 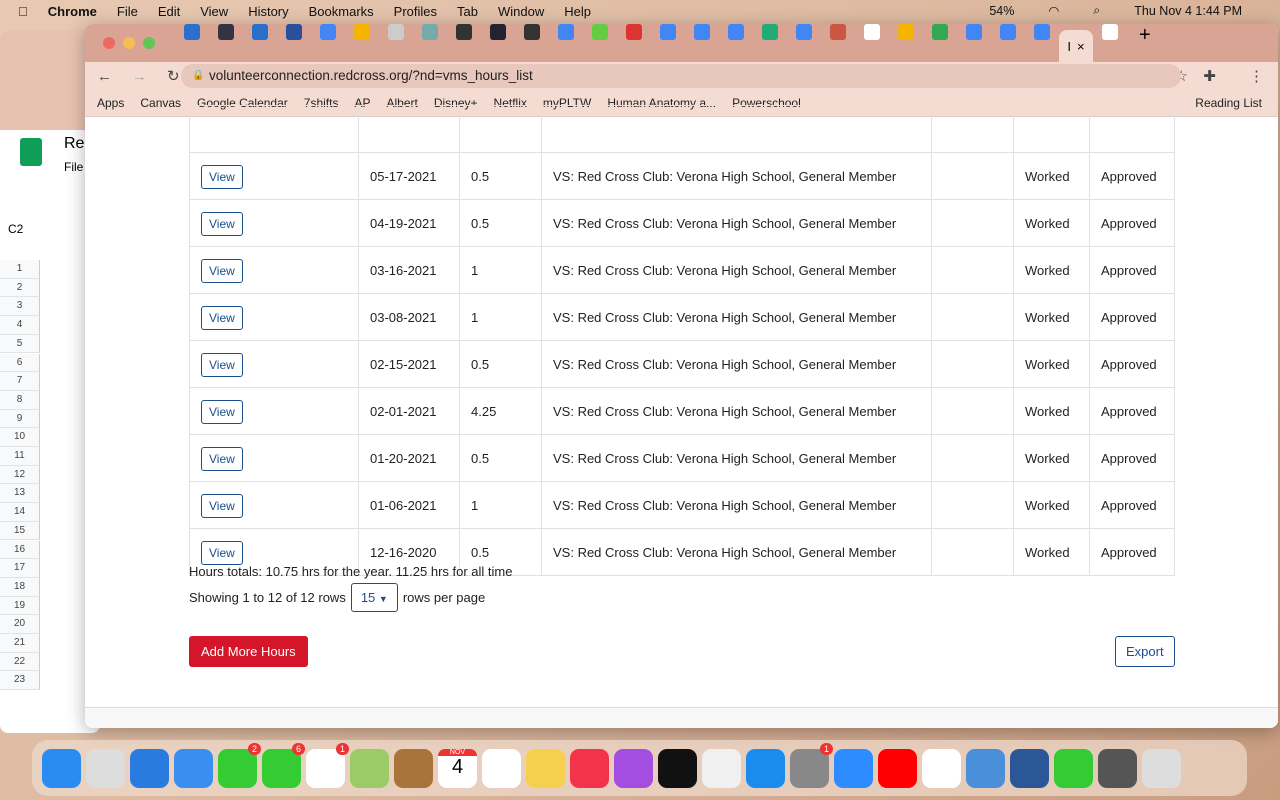 I want to click on new-tab-icon: +, so click(x=1145, y=43).